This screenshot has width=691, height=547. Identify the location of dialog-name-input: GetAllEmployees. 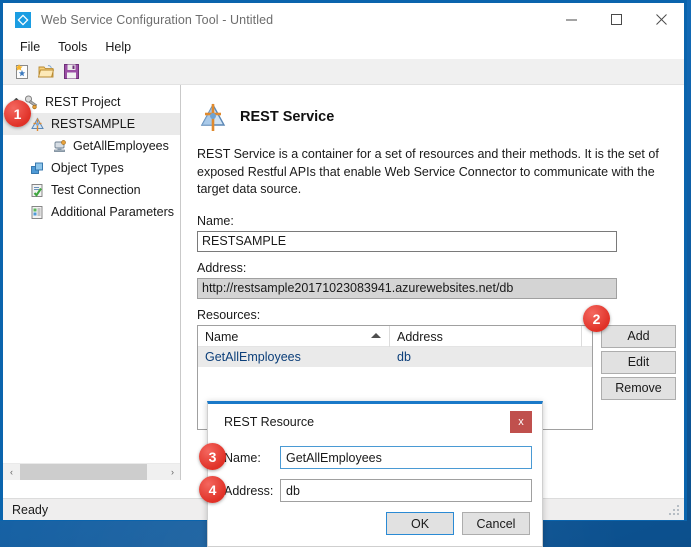
(406, 457).